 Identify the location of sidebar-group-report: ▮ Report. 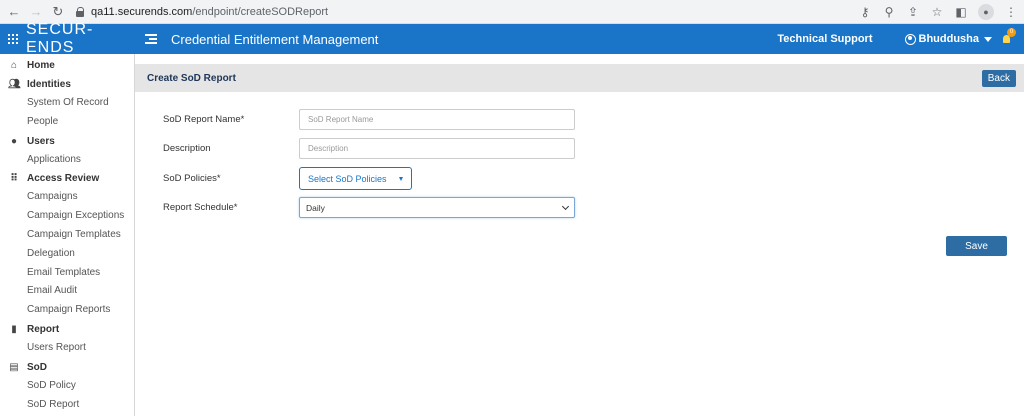
(67, 329).